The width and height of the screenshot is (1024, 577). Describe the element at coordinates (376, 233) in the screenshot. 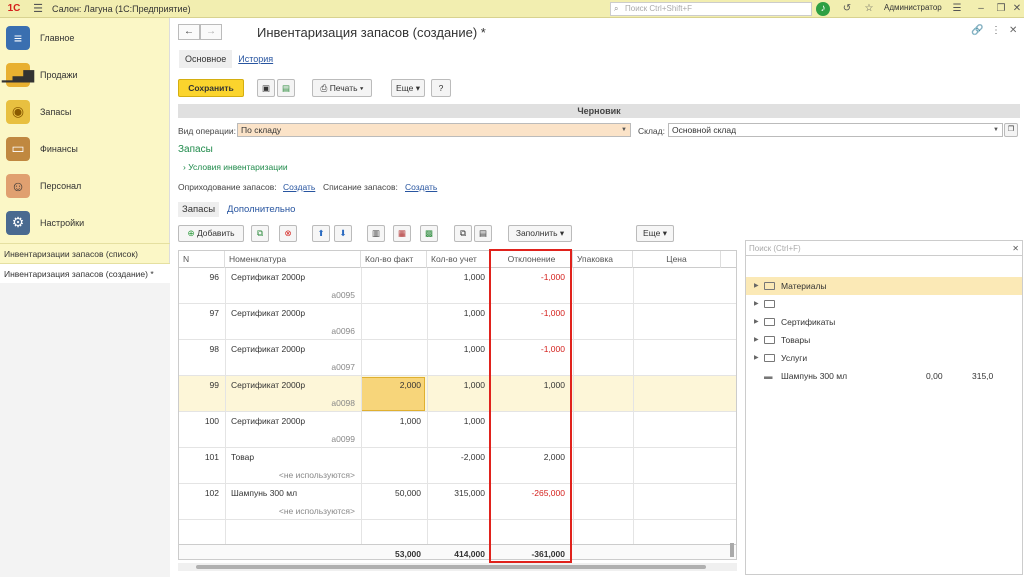

I see `barcode-icon: ▥` at that location.